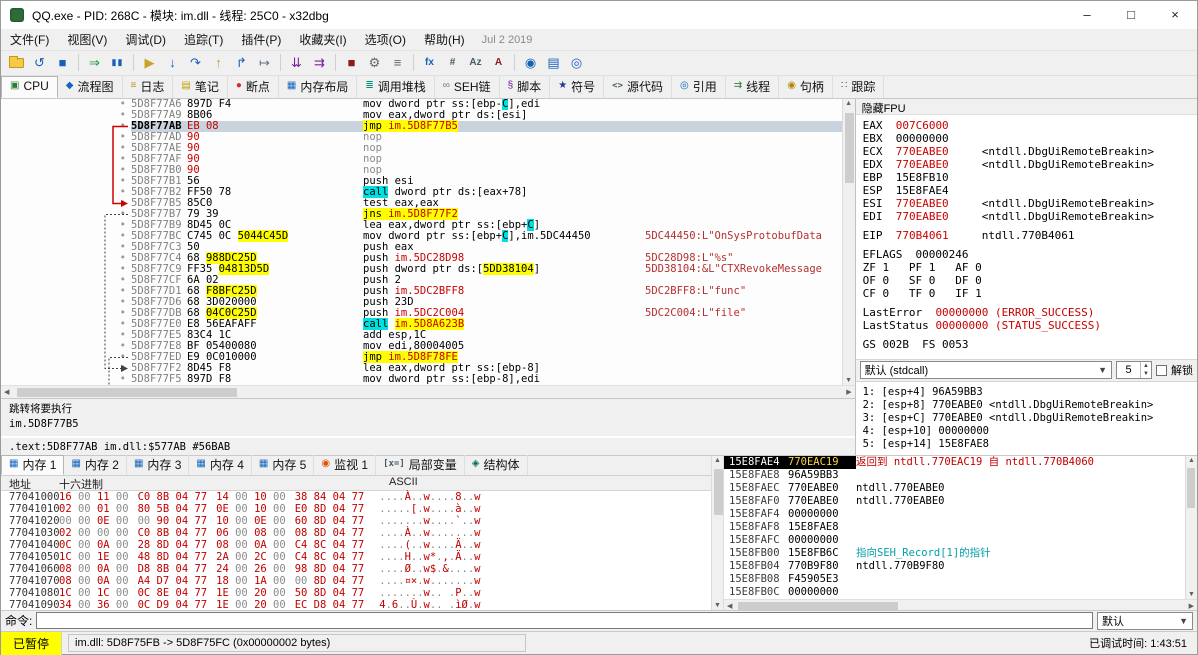 The image size is (1198, 655). What do you see at coordinates (203, 39) in the screenshot?
I see `menu-item: 追踪(T)` at bounding box center [203, 39].